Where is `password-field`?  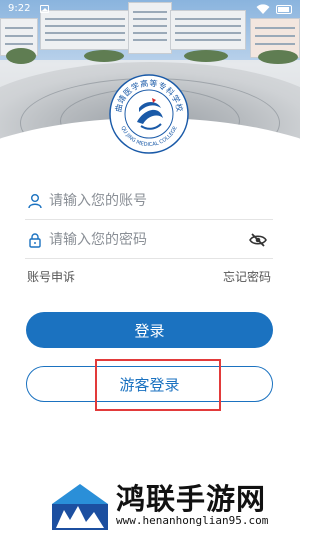 password-field is located at coordinates (149, 240).